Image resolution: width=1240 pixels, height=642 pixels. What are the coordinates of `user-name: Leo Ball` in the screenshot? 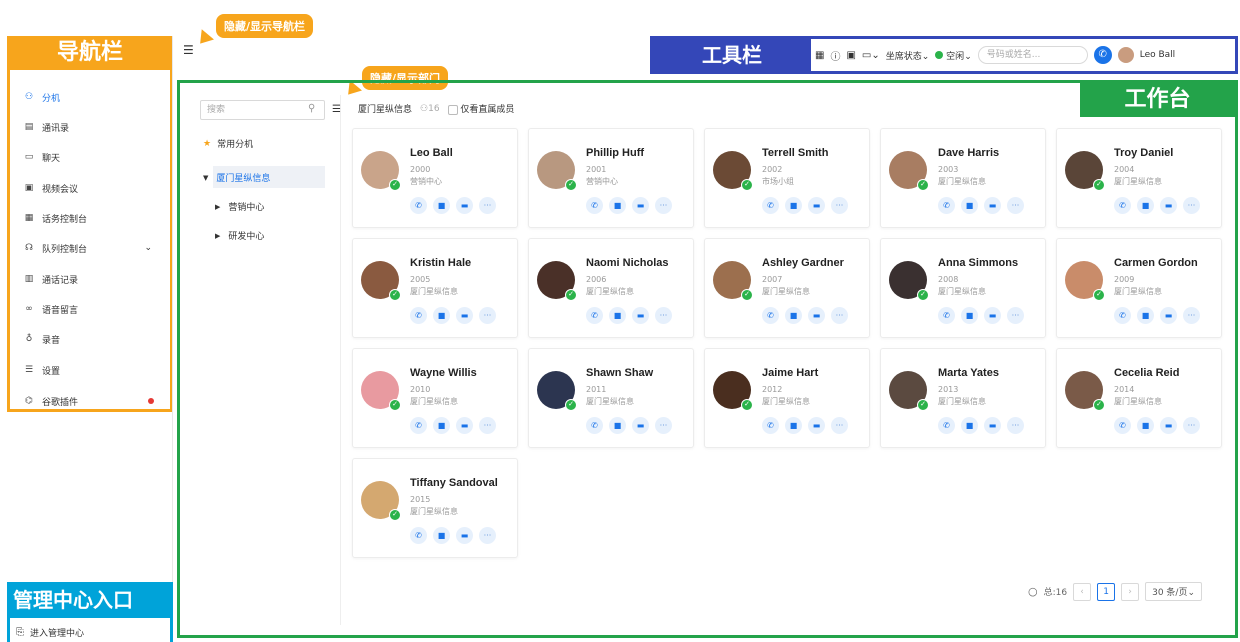 It's located at (1157, 55).